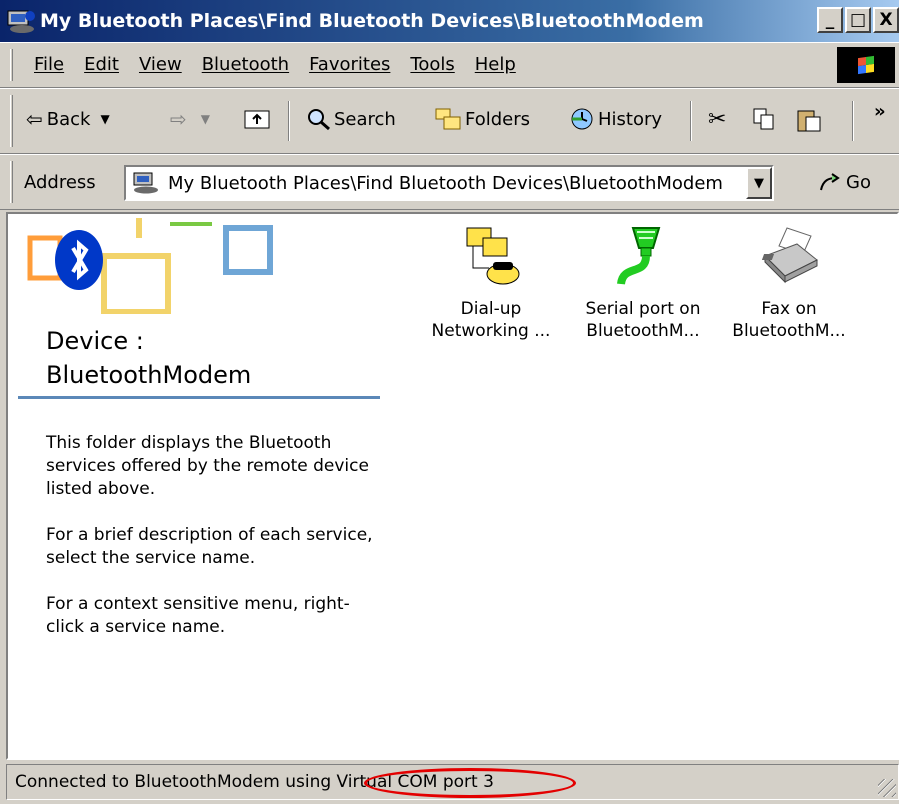 The width and height of the screenshot is (899, 804). I want to click on history-icon, so click(582, 119).